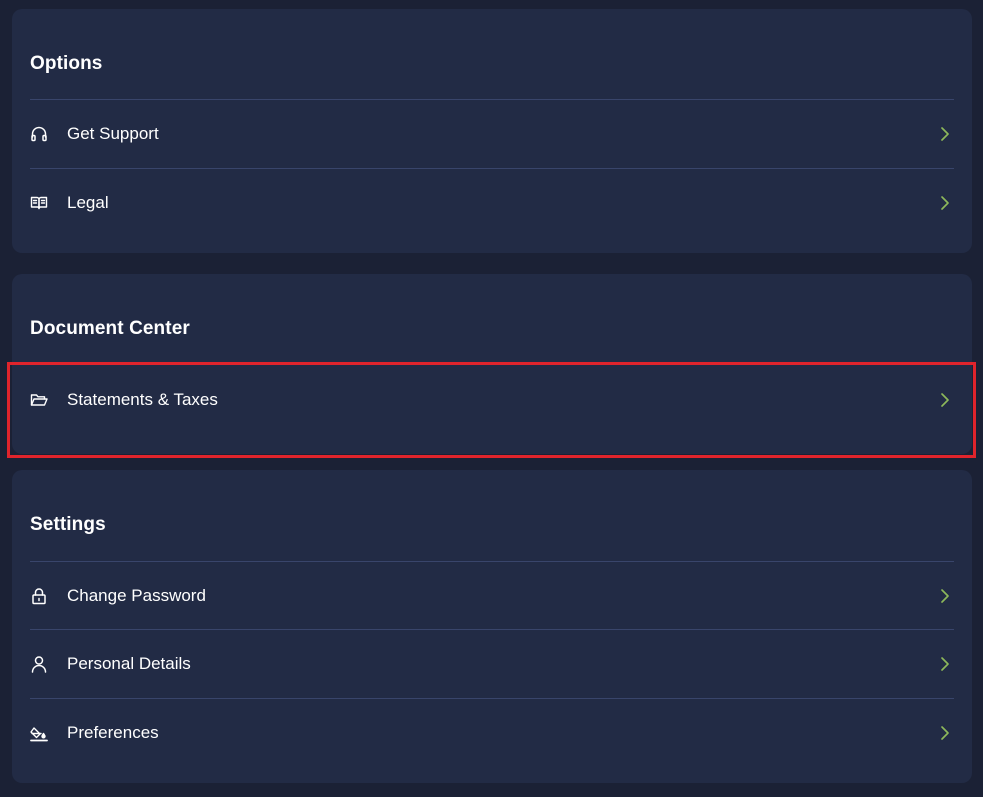  I want to click on get-support-label: Get Support, so click(113, 133).